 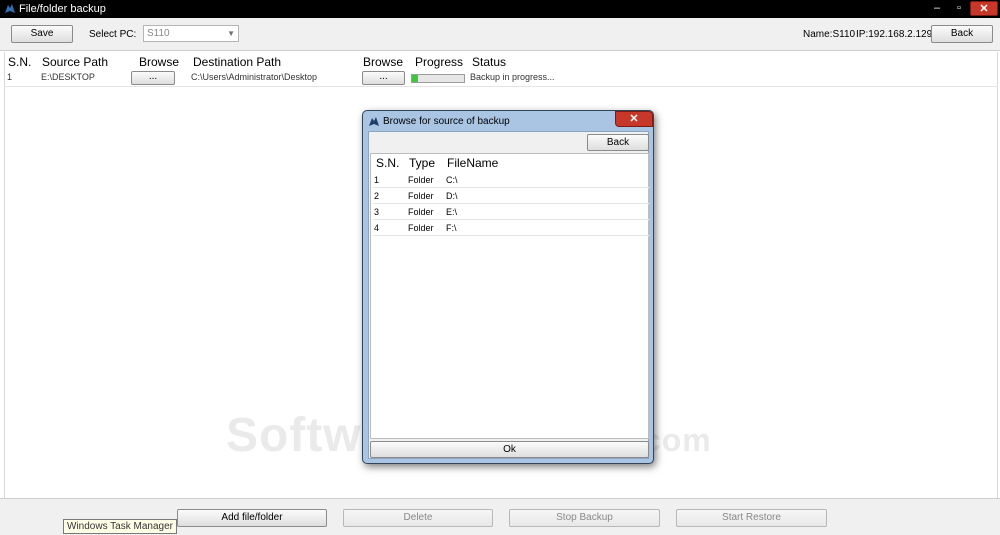 I want to click on taskbar-tooltip: Windows Task Manager, so click(x=120, y=526).